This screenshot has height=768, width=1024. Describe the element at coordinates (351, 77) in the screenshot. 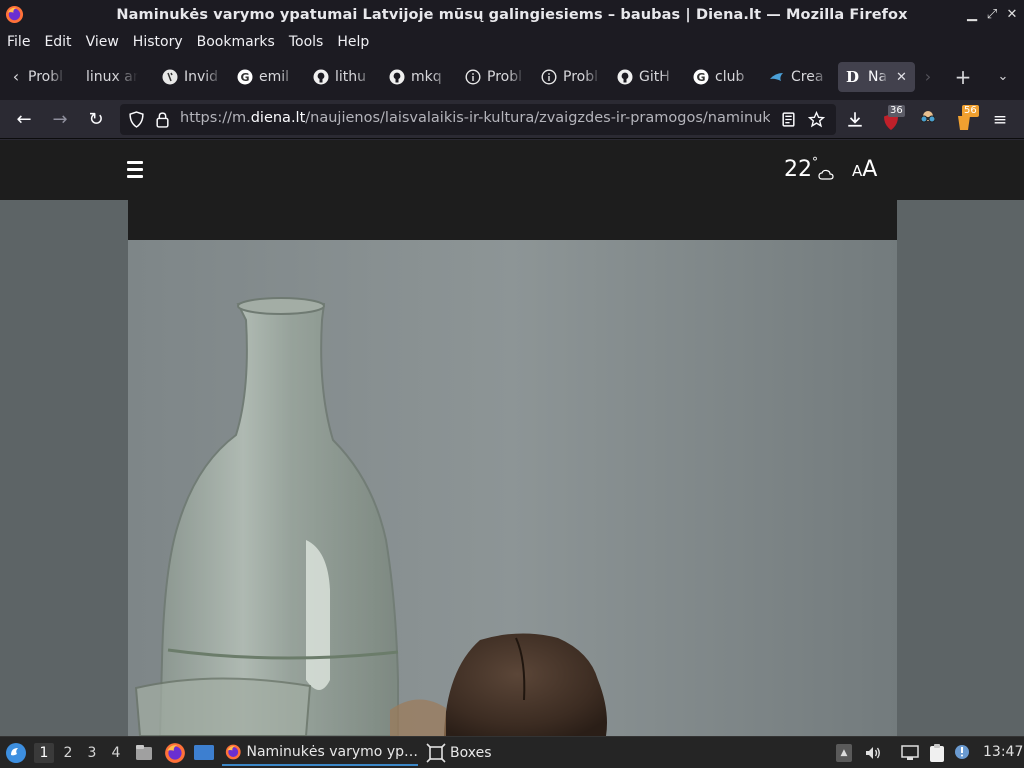

I see `tab-label: lithu` at that location.